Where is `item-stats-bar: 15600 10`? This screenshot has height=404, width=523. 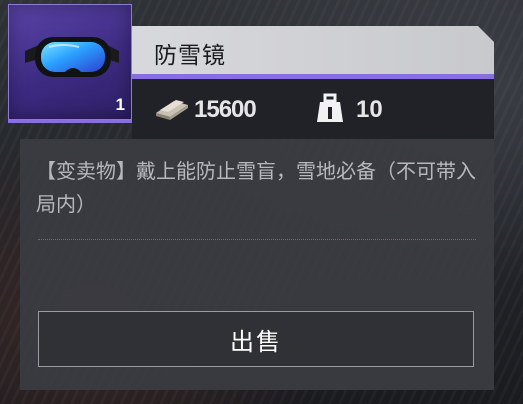 item-stats-bar: 15600 10 is located at coordinates (313, 109).